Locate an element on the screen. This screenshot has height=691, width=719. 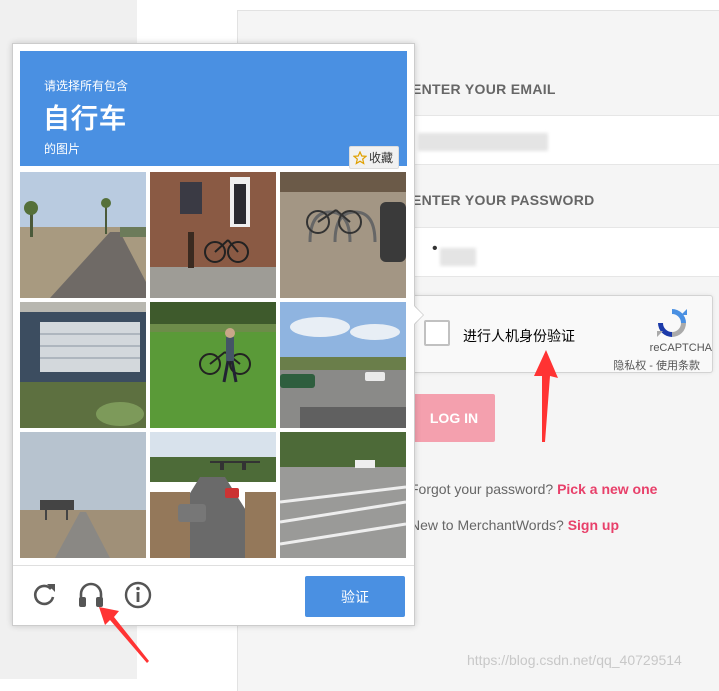
challenge-banner: 请选择所有包含 自行车 的图片 收藏 is located at coordinates (213, 110).